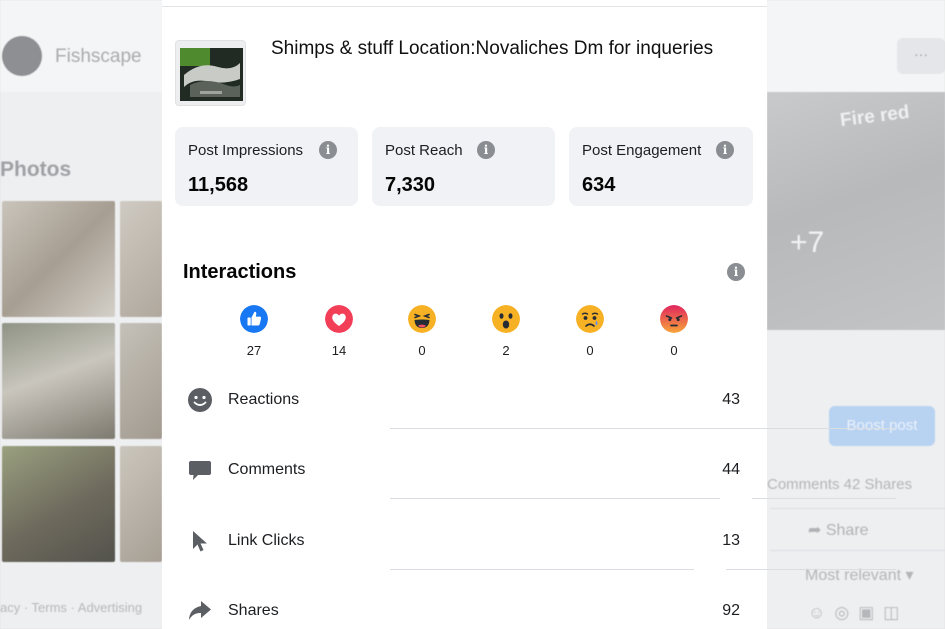  I want to click on more-options-button: ···, so click(921, 56).